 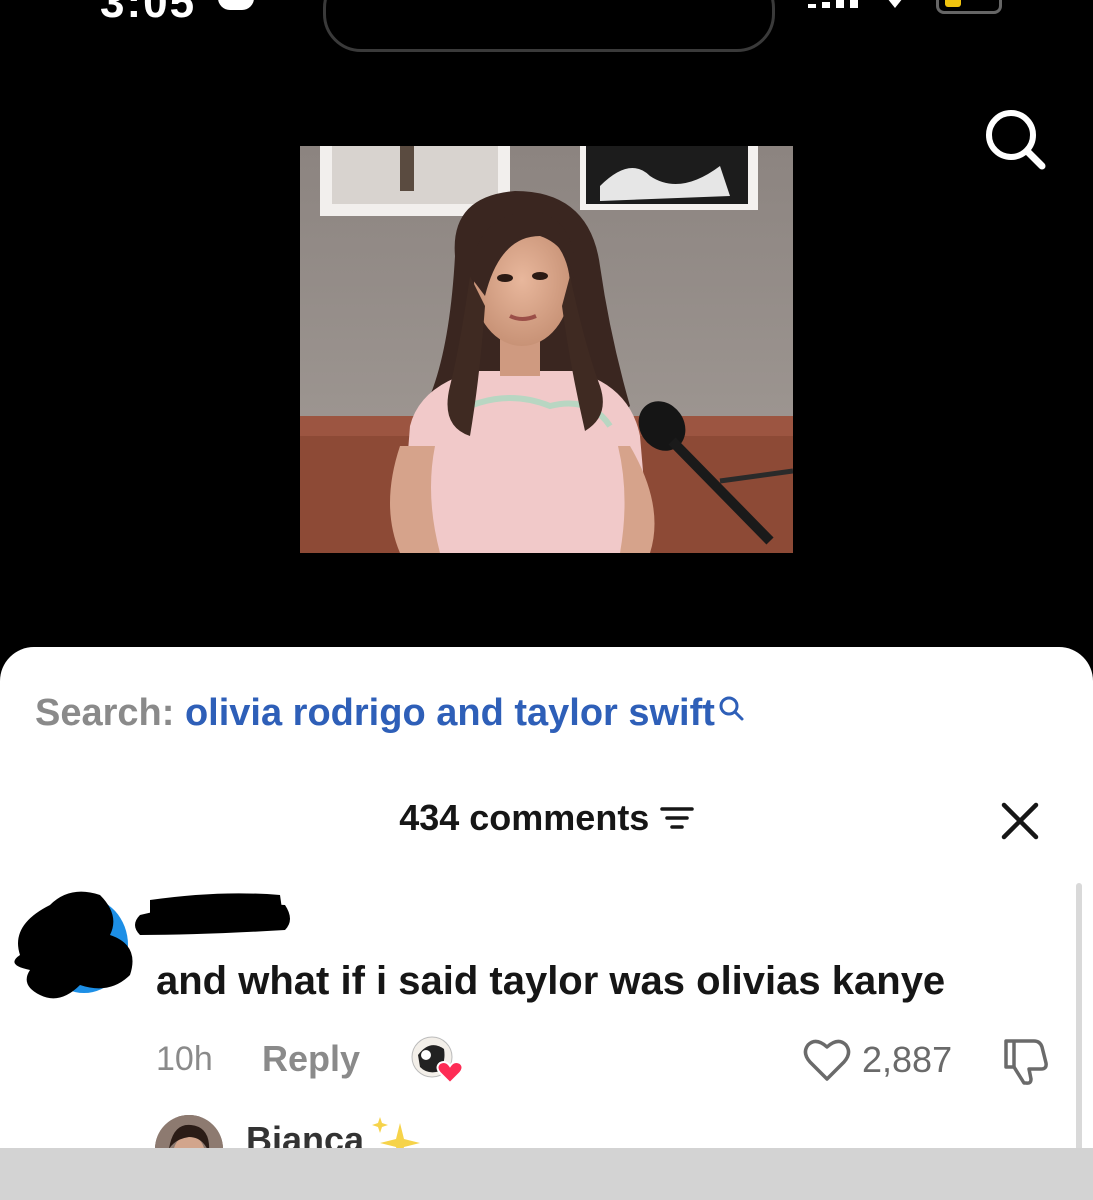 I want to click on location-indicator-icon, so click(x=236, y=5).